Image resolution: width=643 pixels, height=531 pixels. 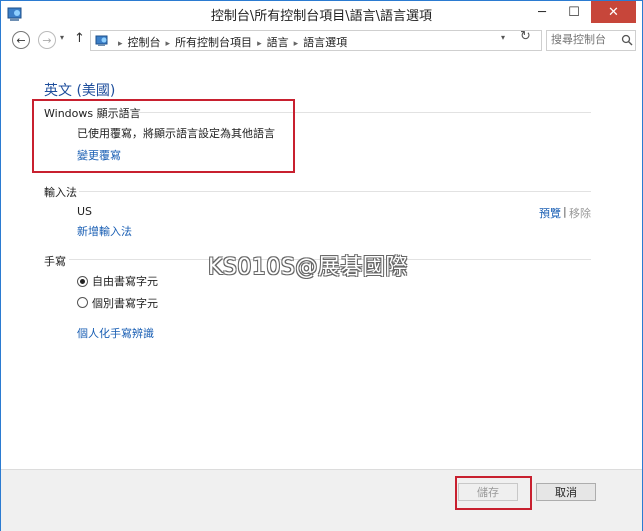 What do you see at coordinates (278, 42) in the screenshot?
I see `breadcrumb-item: 語言` at bounding box center [278, 42].